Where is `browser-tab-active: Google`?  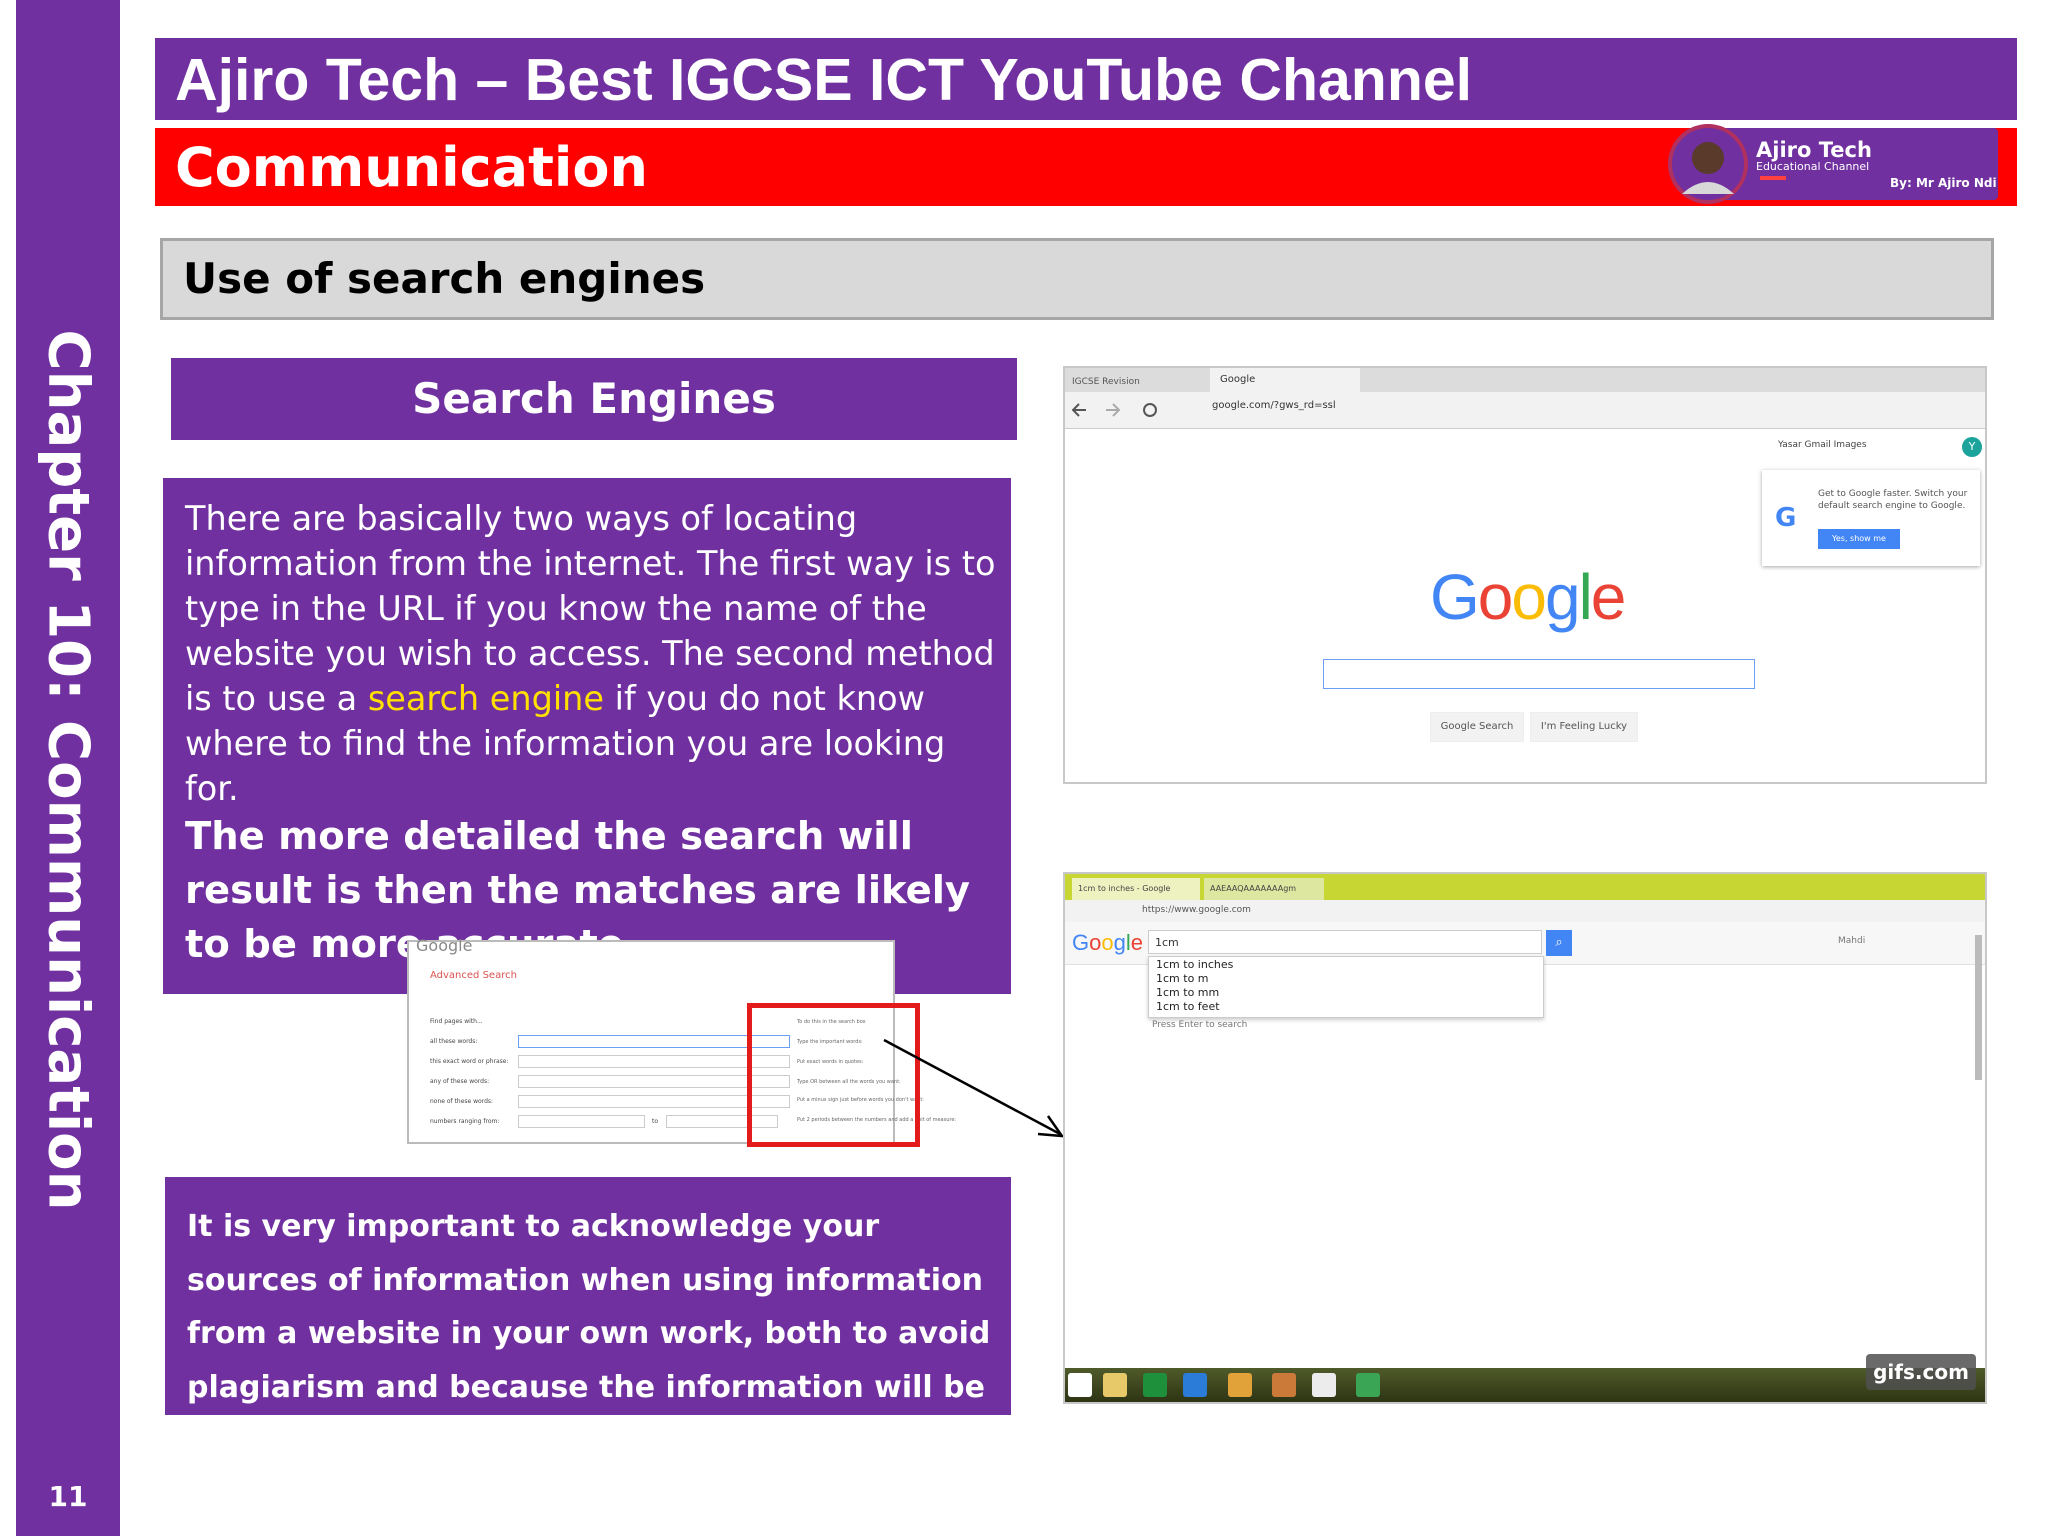 browser-tab-active: Google is located at coordinates (1285, 380).